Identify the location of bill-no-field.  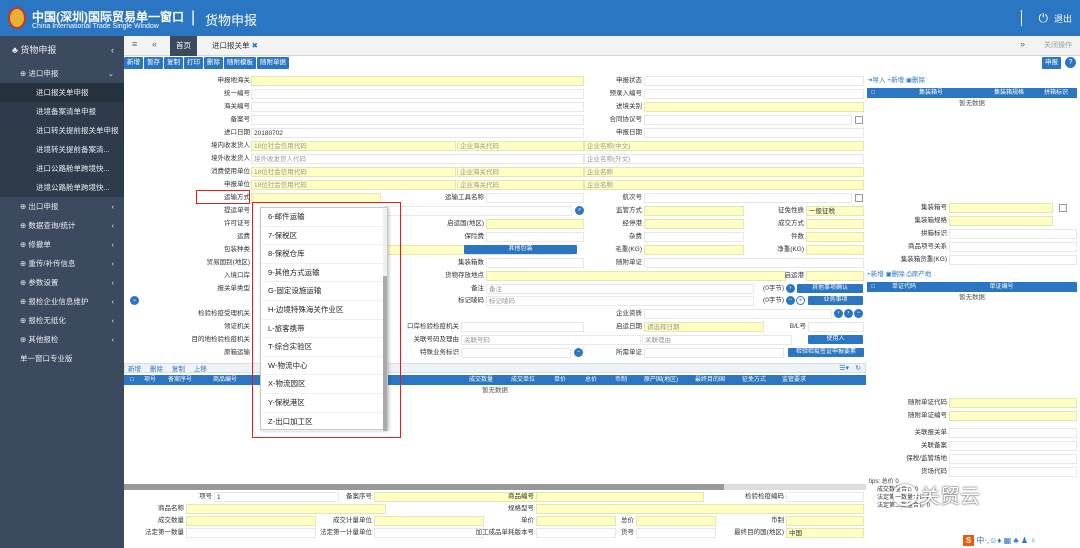
(478, 211).